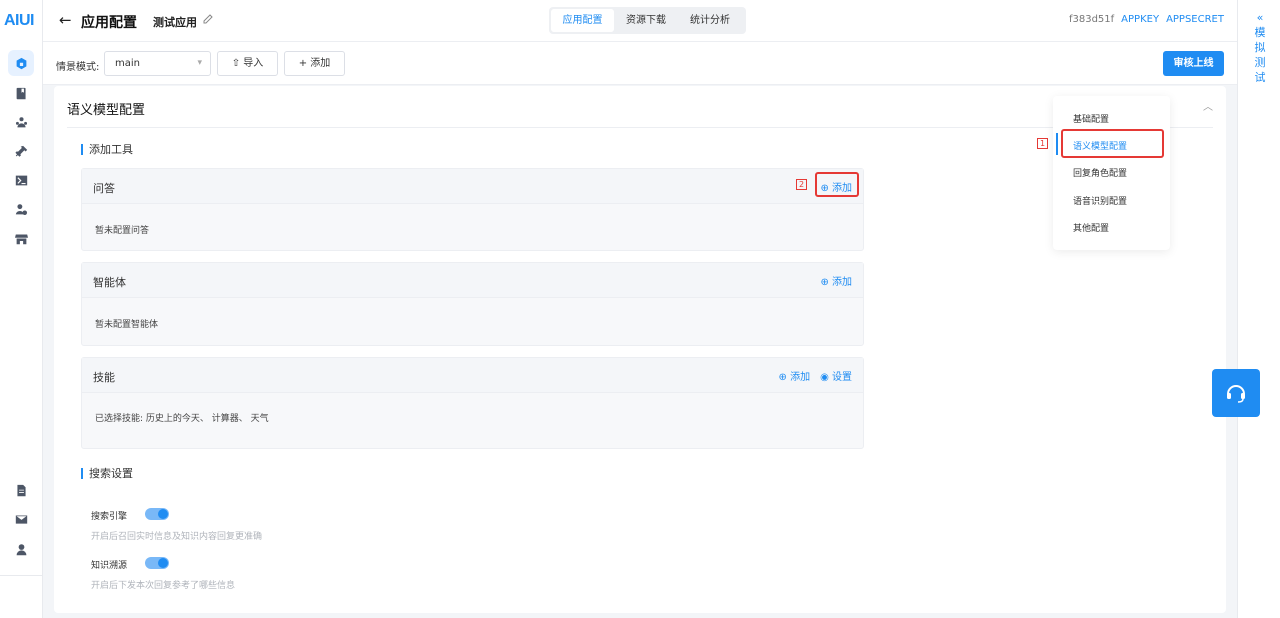 This screenshot has height=618, width=1280. I want to click on agent-panel: 智能体 ⊕ 添加 暂未配置智能体, so click(472, 304).